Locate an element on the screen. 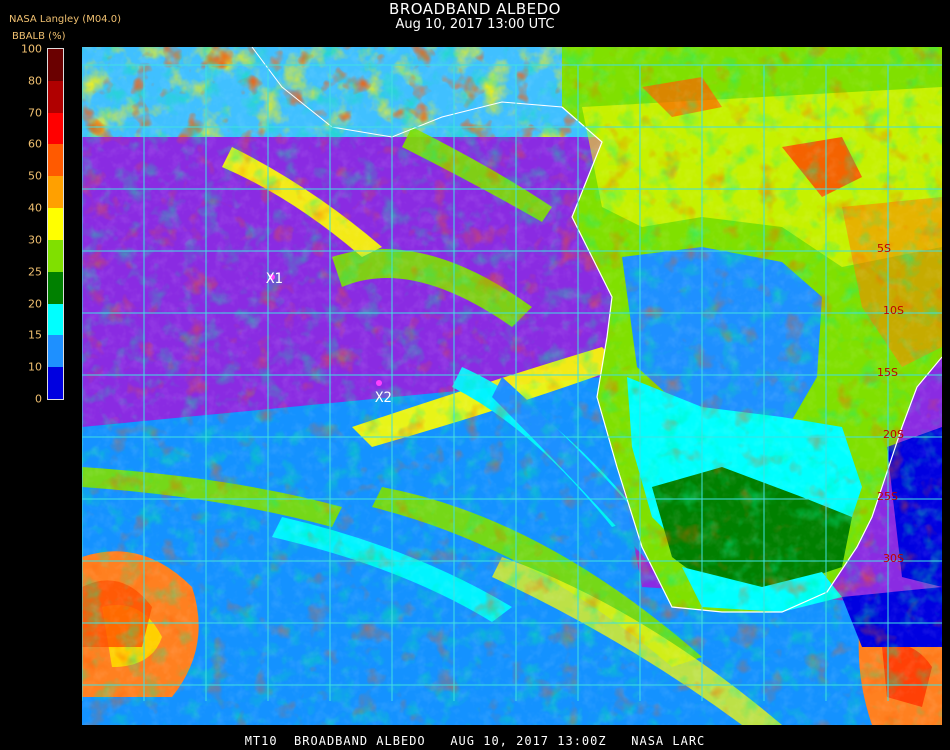 The width and height of the screenshot is (950, 750). colorbar-tick-label: 10 is located at coordinates (35, 367).